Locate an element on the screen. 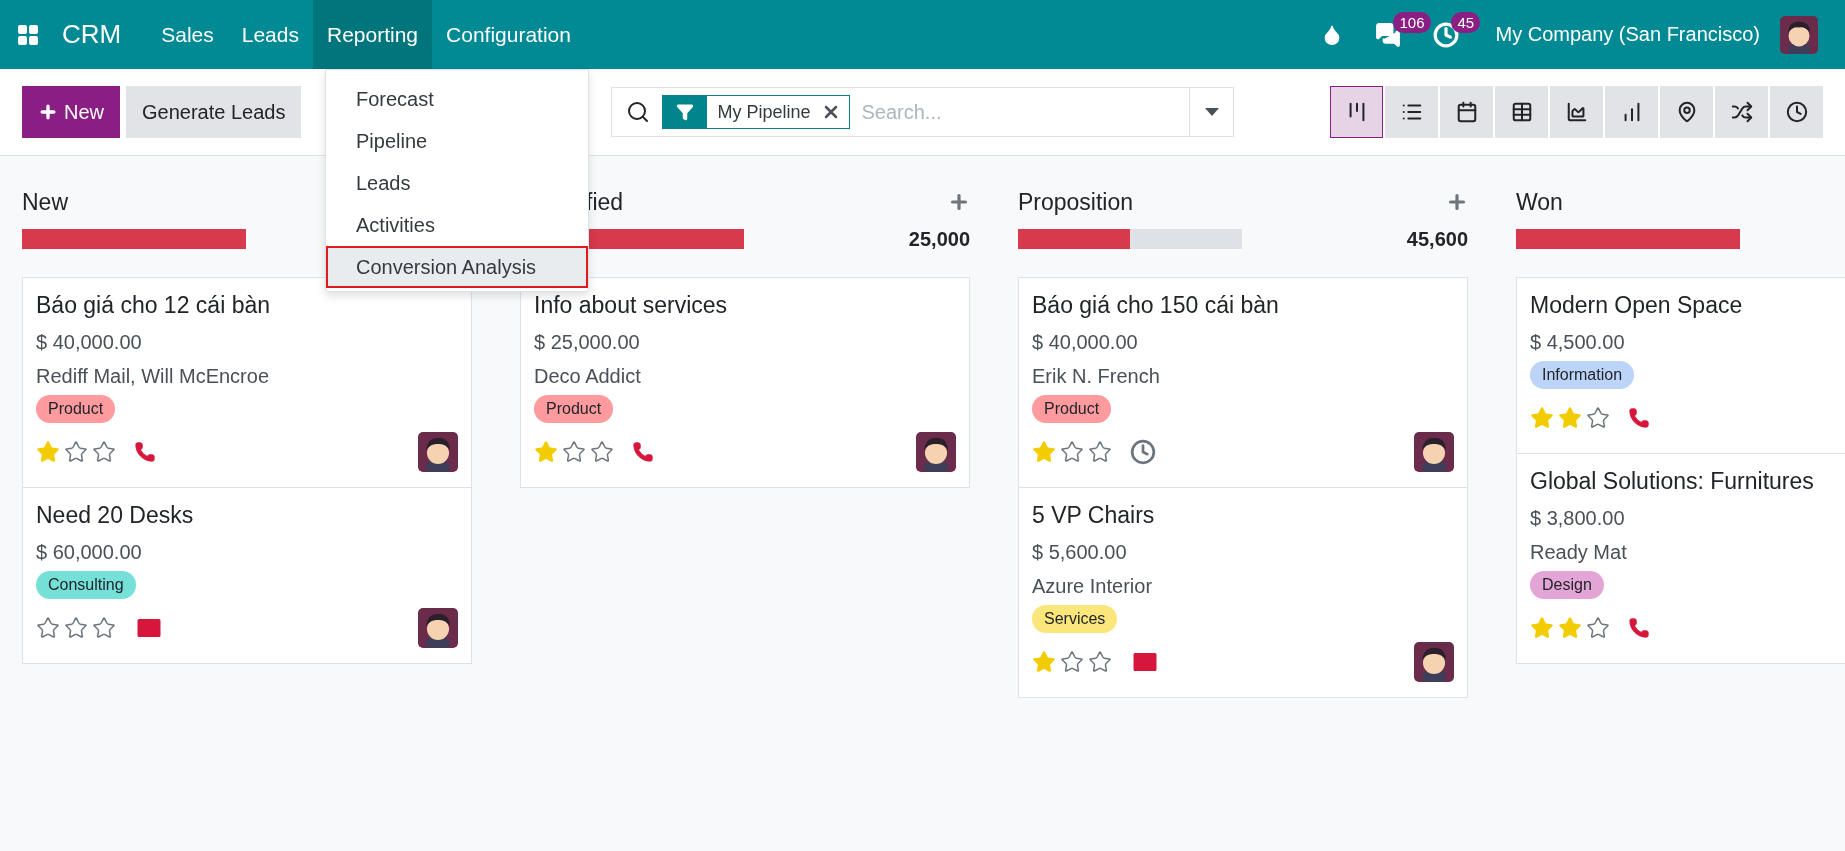 This screenshot has width=1845, height=851. activity-icon is located at coordinates (1796, 112).